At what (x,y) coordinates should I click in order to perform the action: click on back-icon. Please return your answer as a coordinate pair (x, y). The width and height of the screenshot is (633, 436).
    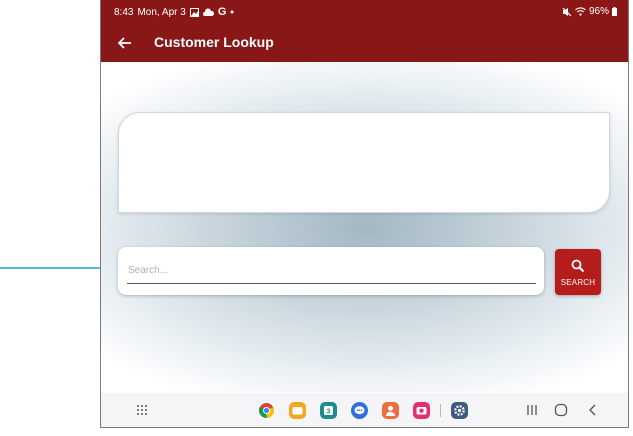
    Looking at the image, I should click on (593, 410).